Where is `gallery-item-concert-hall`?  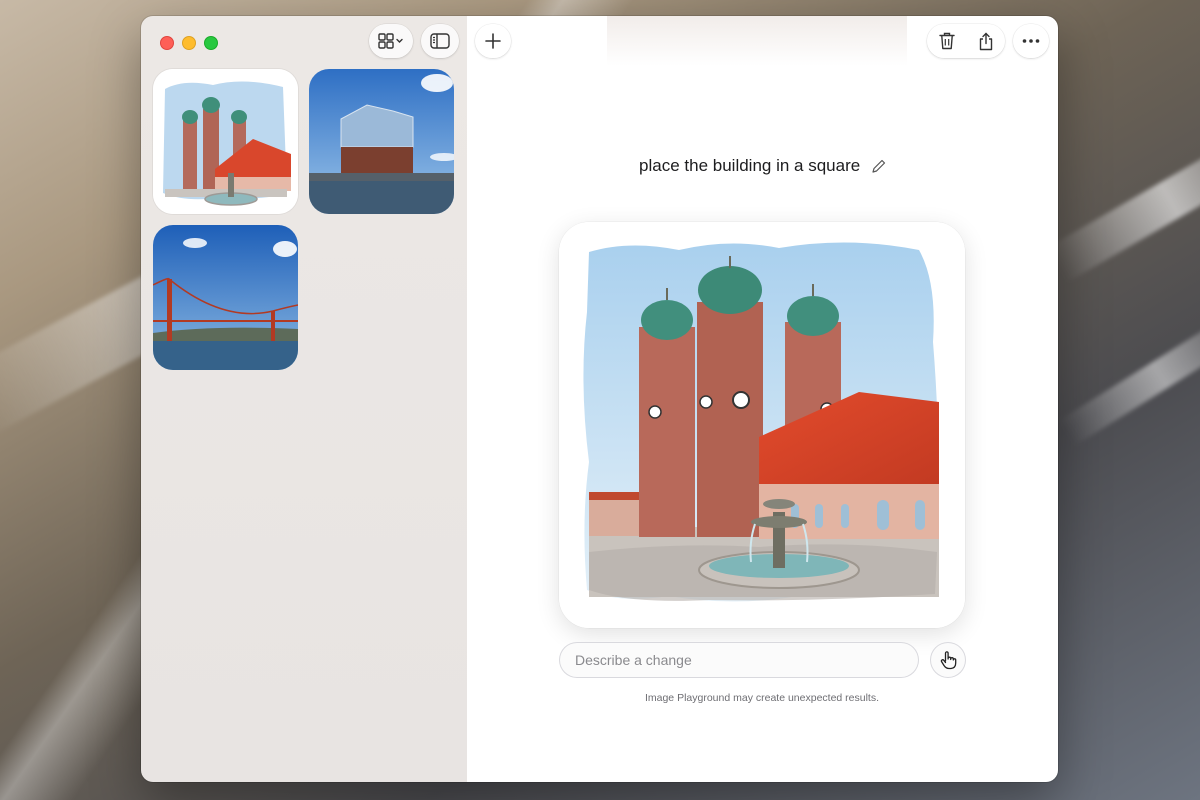 gallery-item-concert-hall is located at coordinates (381, 141).